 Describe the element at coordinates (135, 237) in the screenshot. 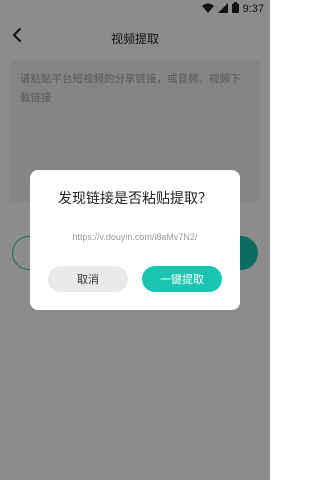

I see `dialog-url: https://v.douyin.com/i8aMv7N2/` at that location.